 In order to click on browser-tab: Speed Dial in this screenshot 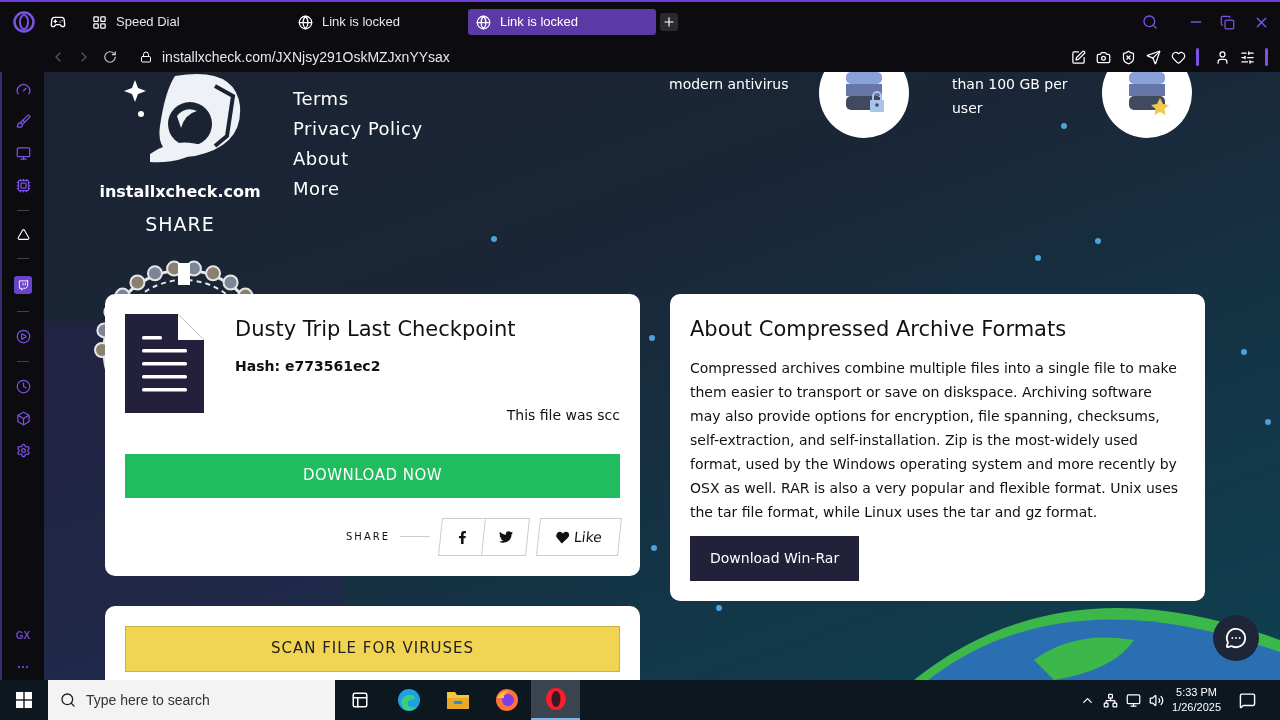, I will do `click(178, 22)`.